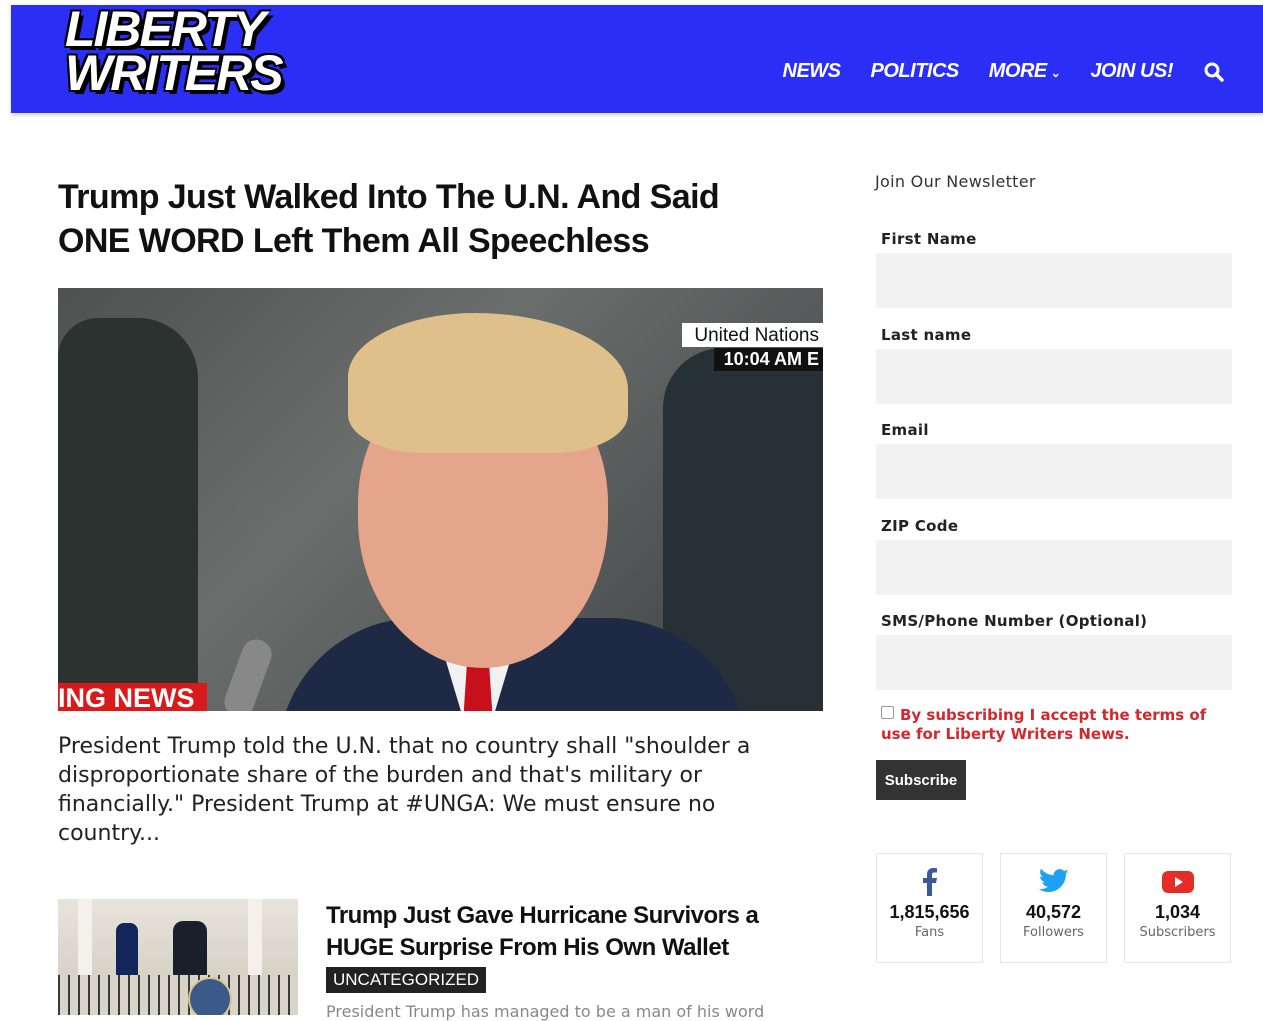  Describe the element at coordinates (1054, 376) in the screenshot. I see `last-name-field` at that location.